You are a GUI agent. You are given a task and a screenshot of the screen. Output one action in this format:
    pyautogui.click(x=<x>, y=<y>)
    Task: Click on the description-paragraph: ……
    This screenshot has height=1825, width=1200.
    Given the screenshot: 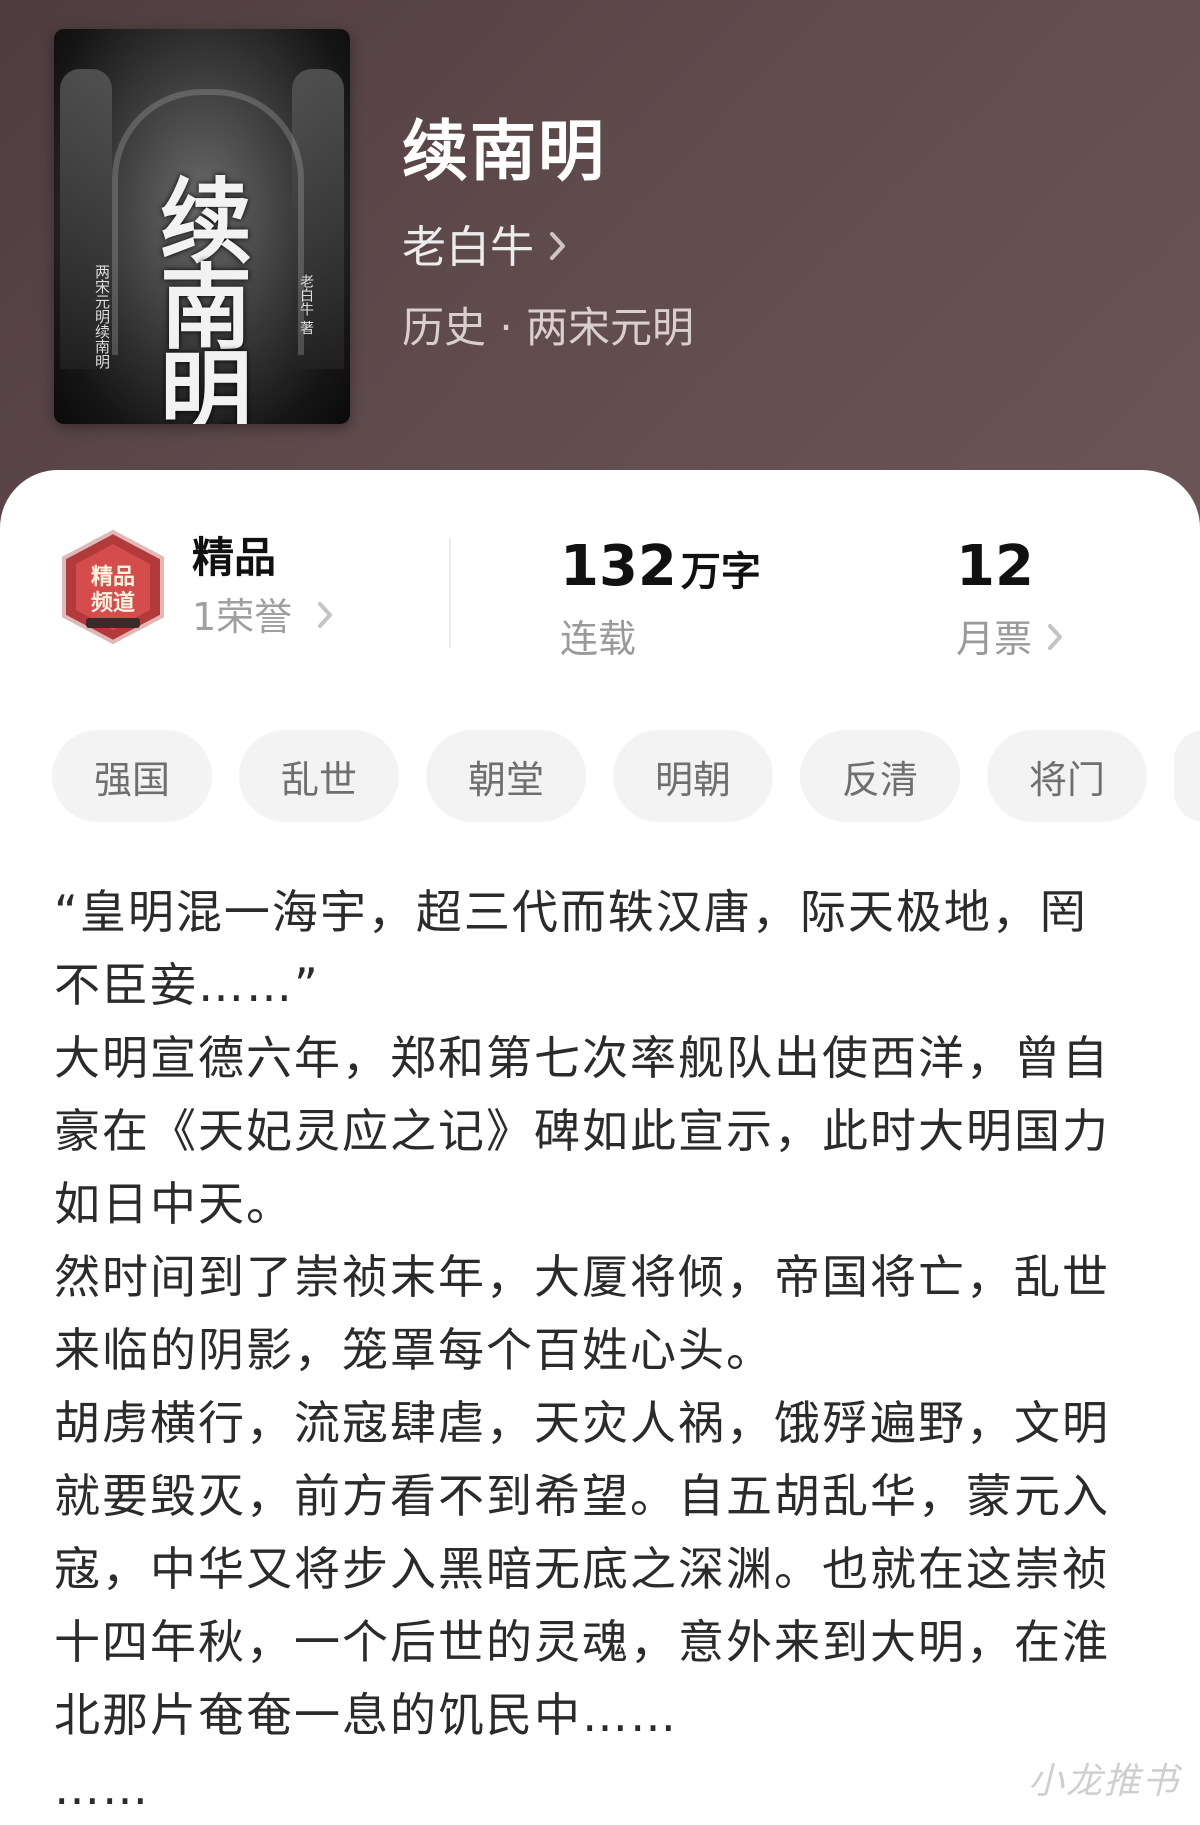 What is the action you would take?
    pyautogui.click(x=102, y=1788)
    